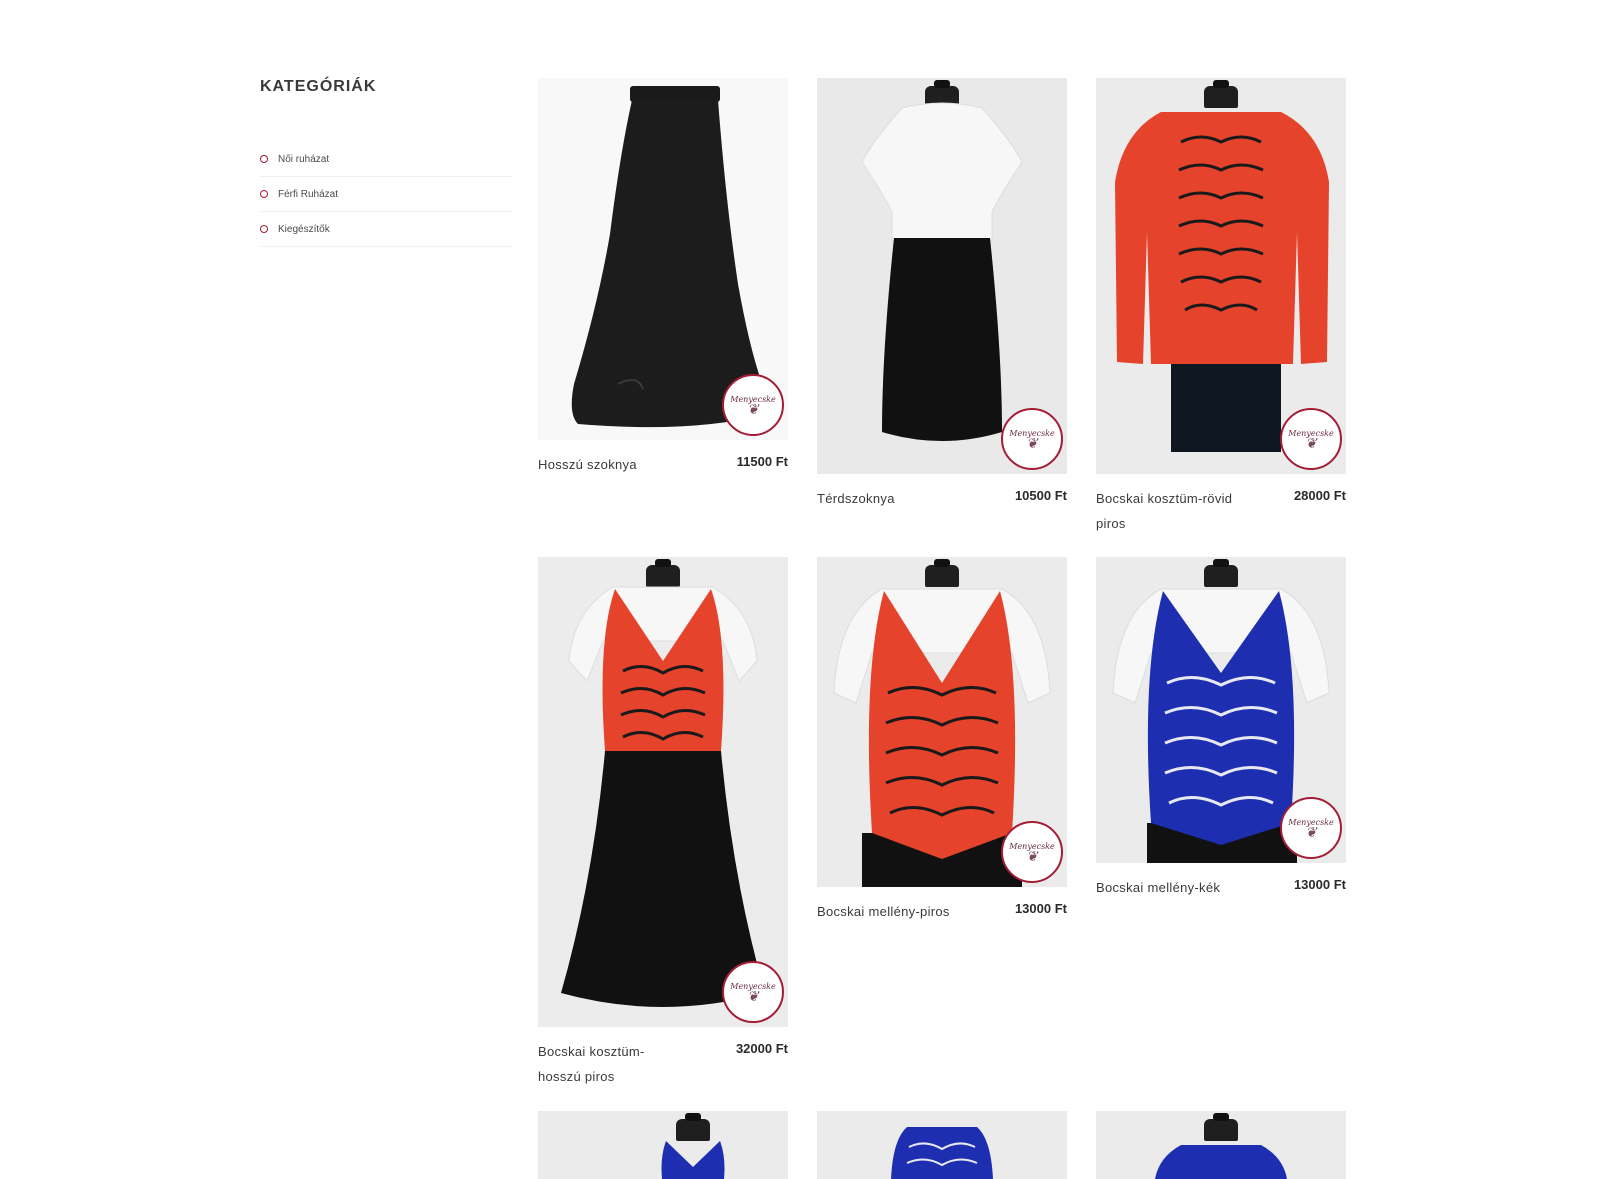 The height and width of the screenshot is (1179, 1600). Describe the element at coordinates (663, 259) in the screenshot. I see `product-image-long-black-skirt: Menyecske ❦` at that location.